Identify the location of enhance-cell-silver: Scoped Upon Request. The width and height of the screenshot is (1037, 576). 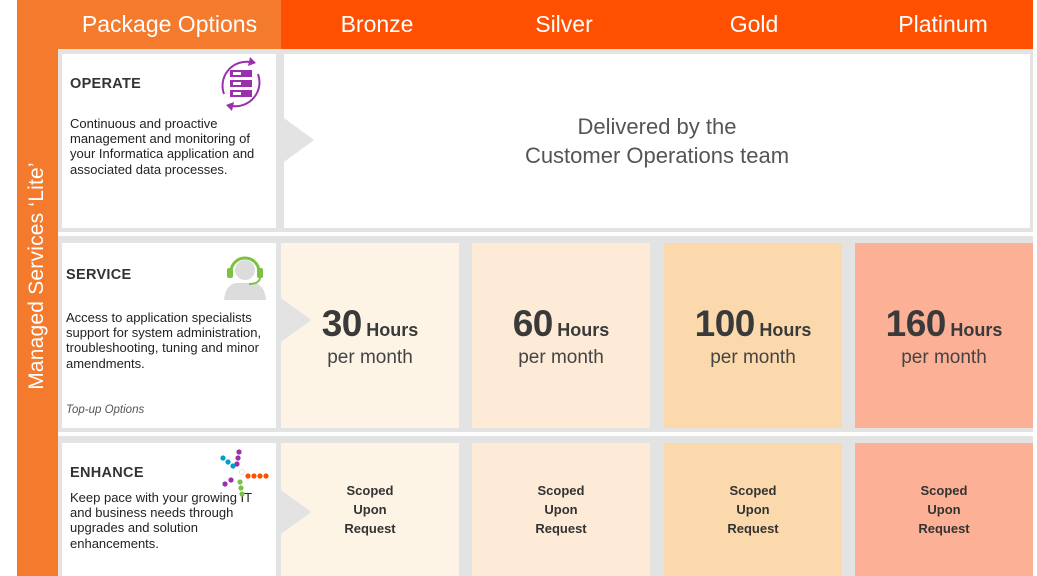
(561, 509).